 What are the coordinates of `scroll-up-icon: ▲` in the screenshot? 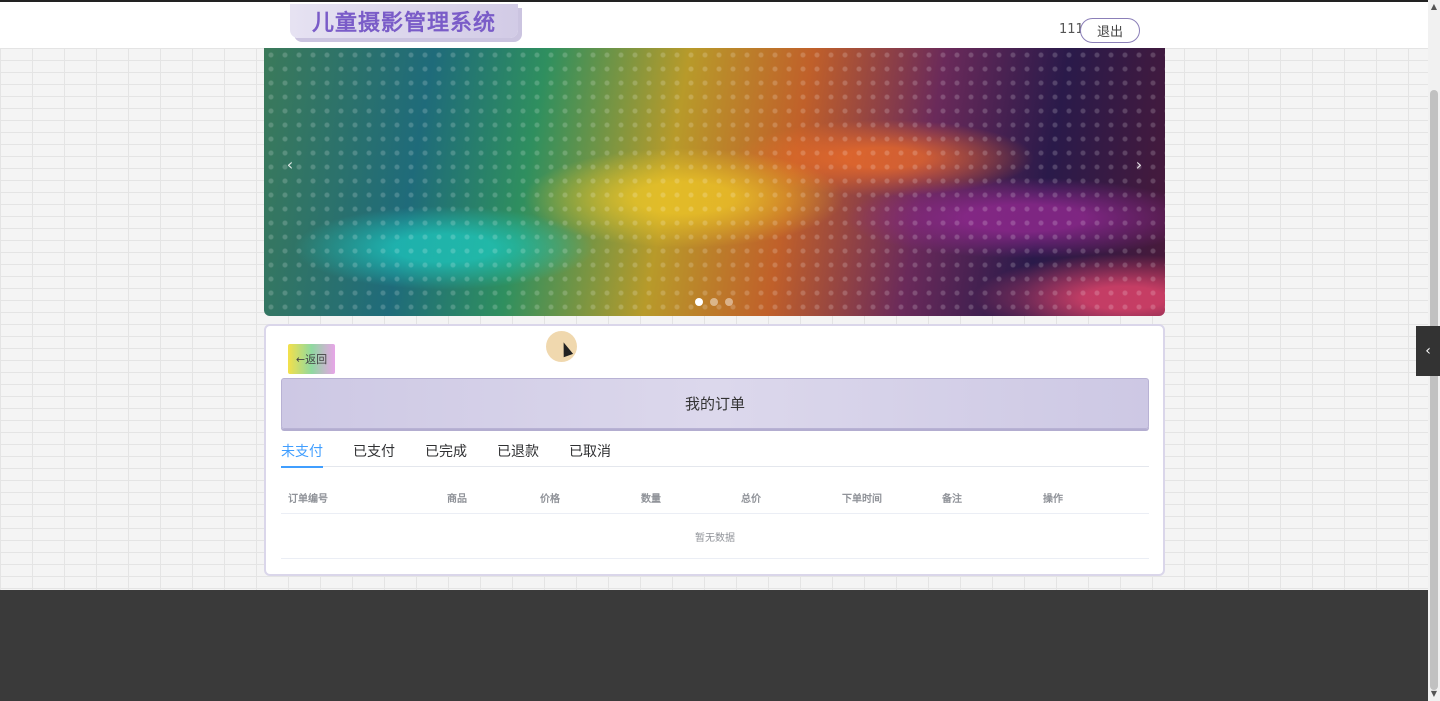 It's located at (1434, 7).